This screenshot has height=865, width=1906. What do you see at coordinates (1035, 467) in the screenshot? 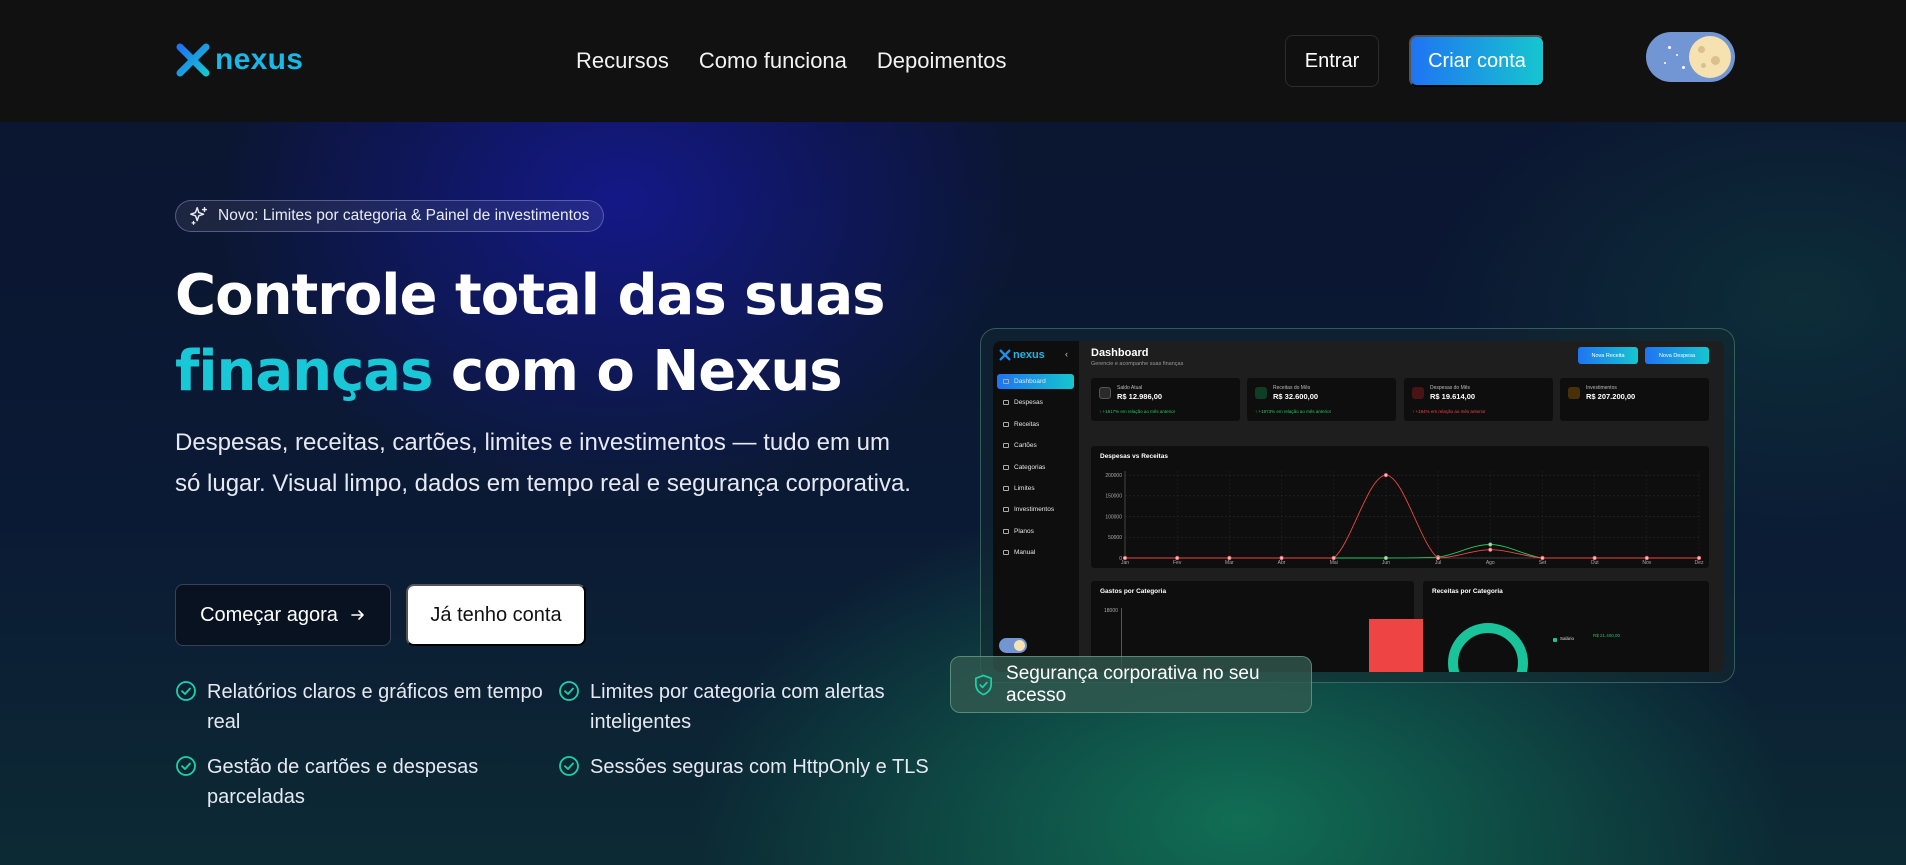
I see `preview-nav-categorias: Categorias` at bounding box center [1035, 467].